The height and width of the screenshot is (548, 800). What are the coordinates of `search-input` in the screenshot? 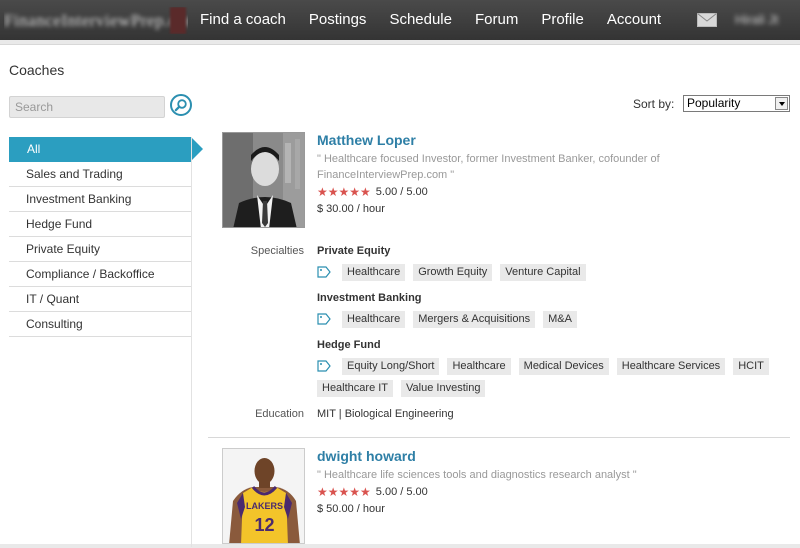 It's located at (87, 107).